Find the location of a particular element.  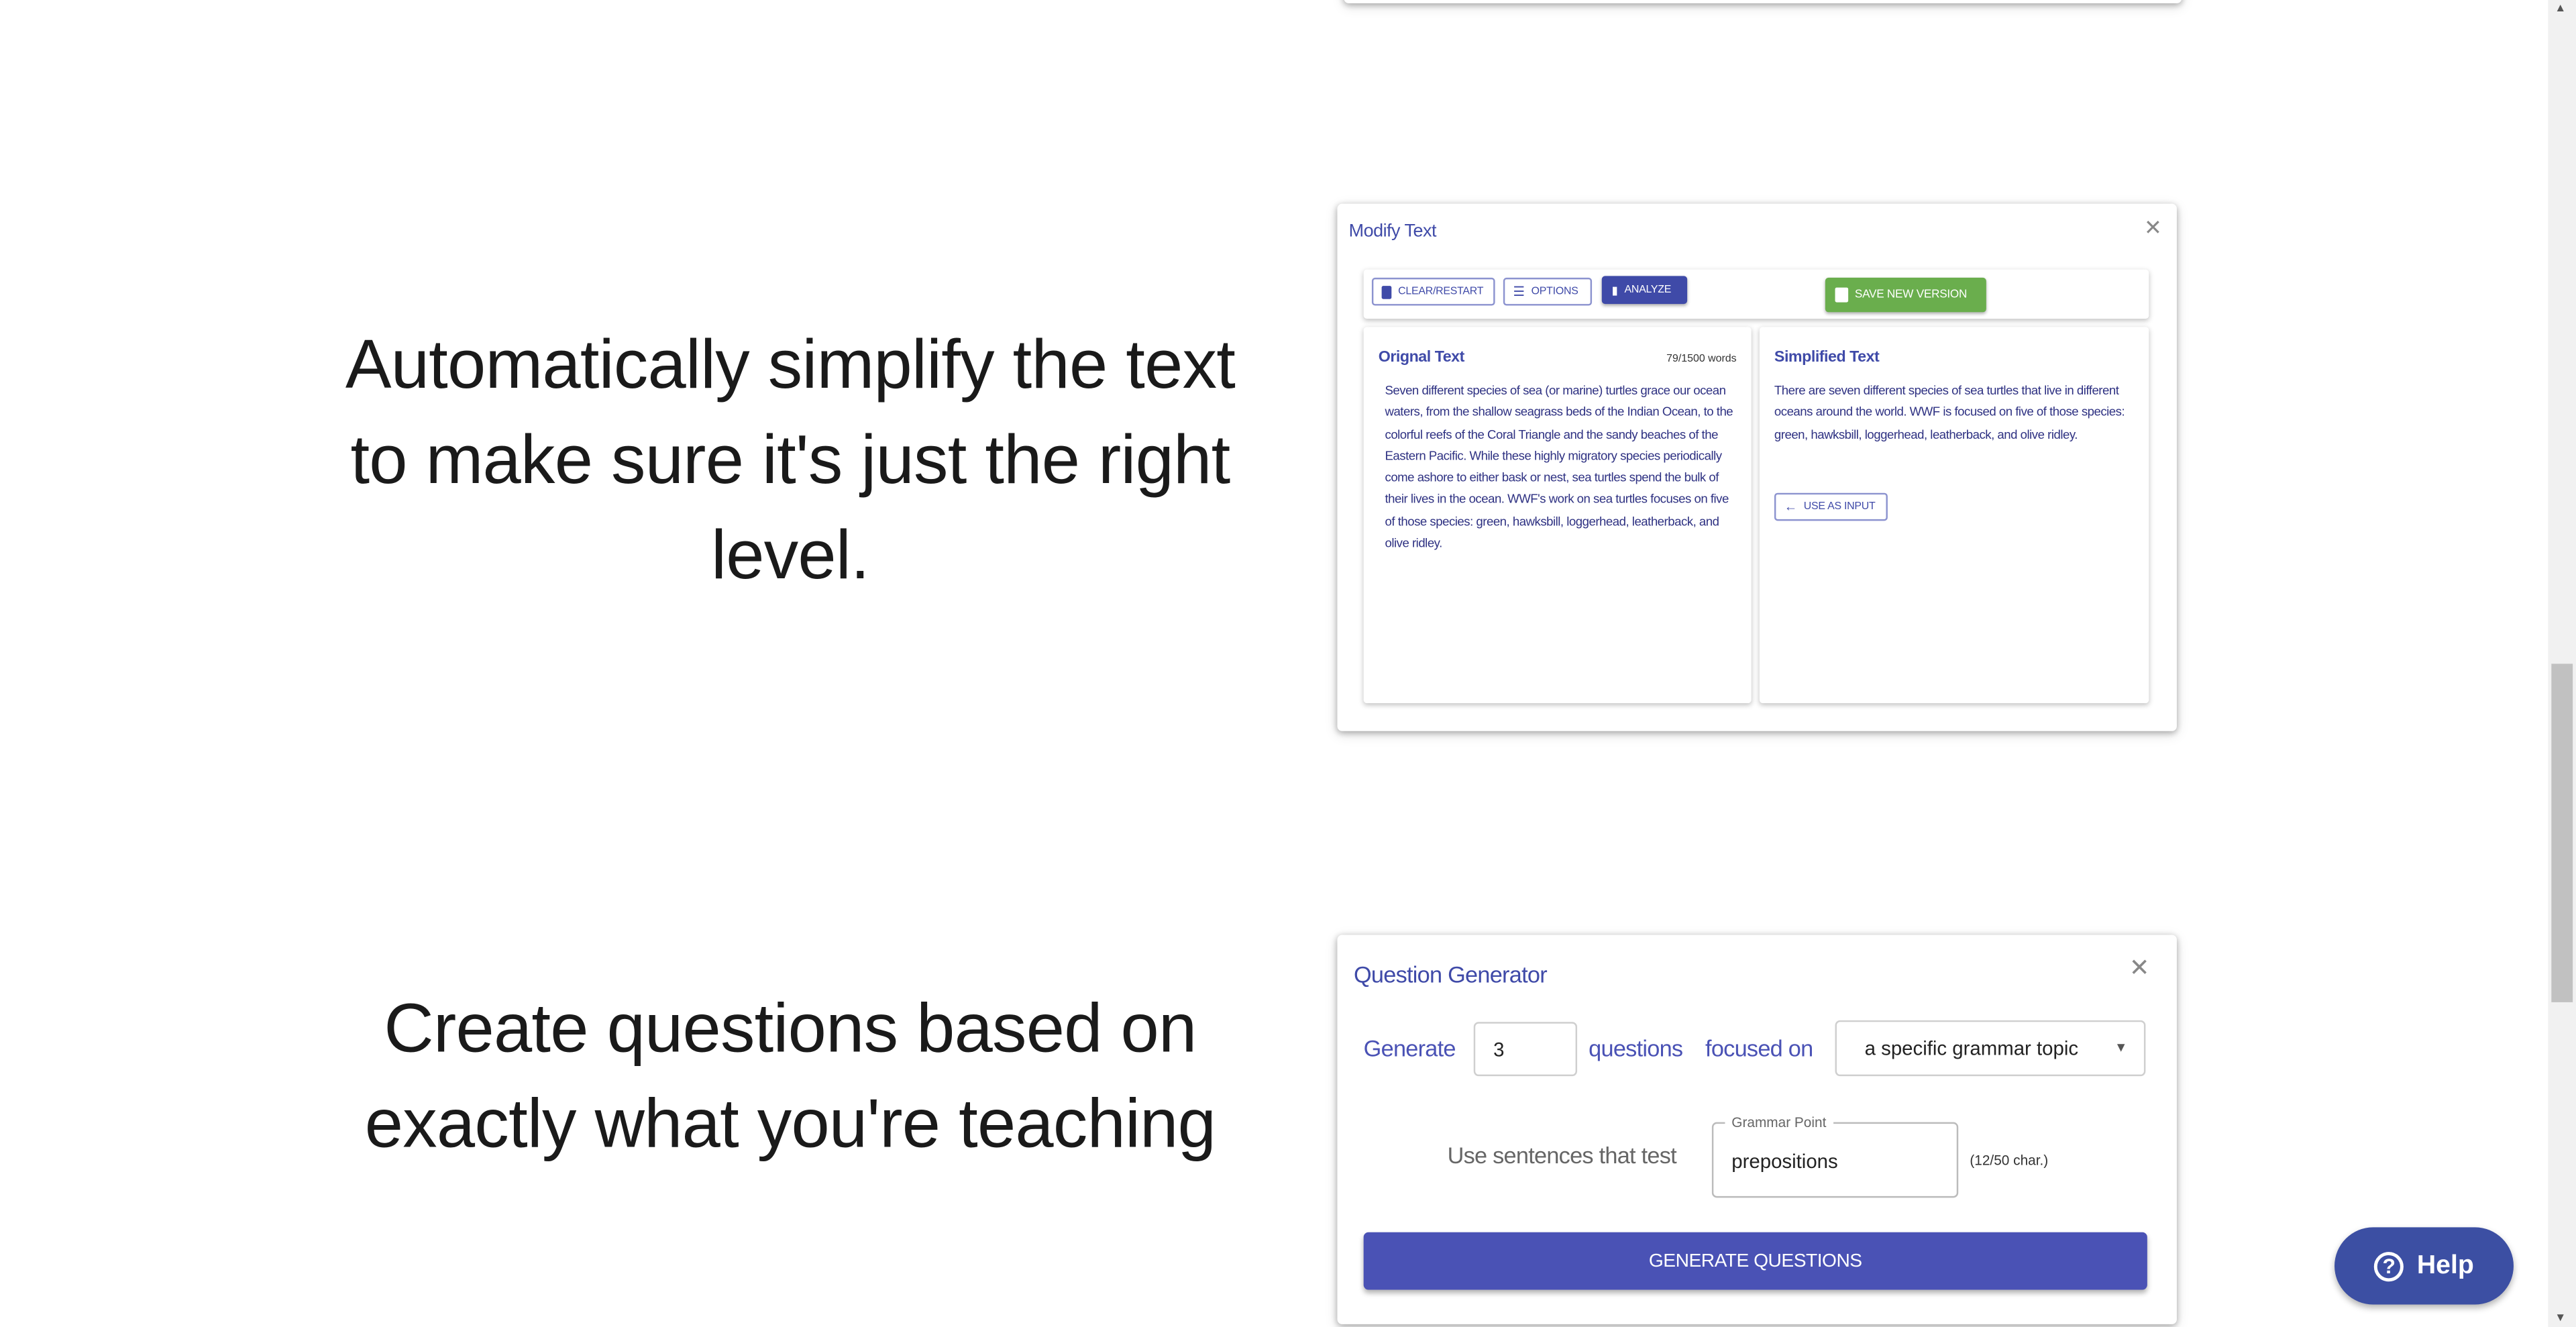

use-as-input-label: USE AS INPUT is located at coordinates (1839, 506).